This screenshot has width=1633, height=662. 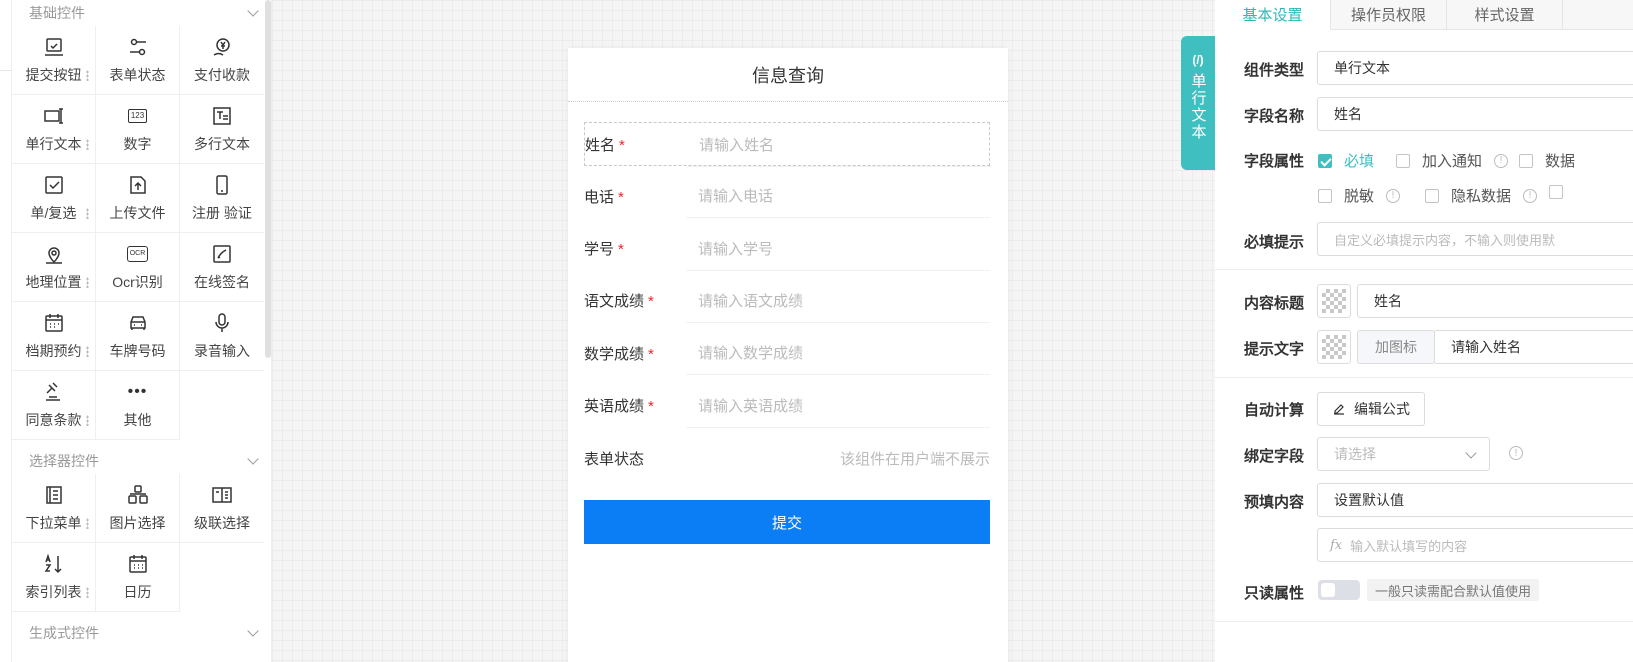 I want to click on hint-text-input: 请输入姓名, so click(x=1533, y=347).